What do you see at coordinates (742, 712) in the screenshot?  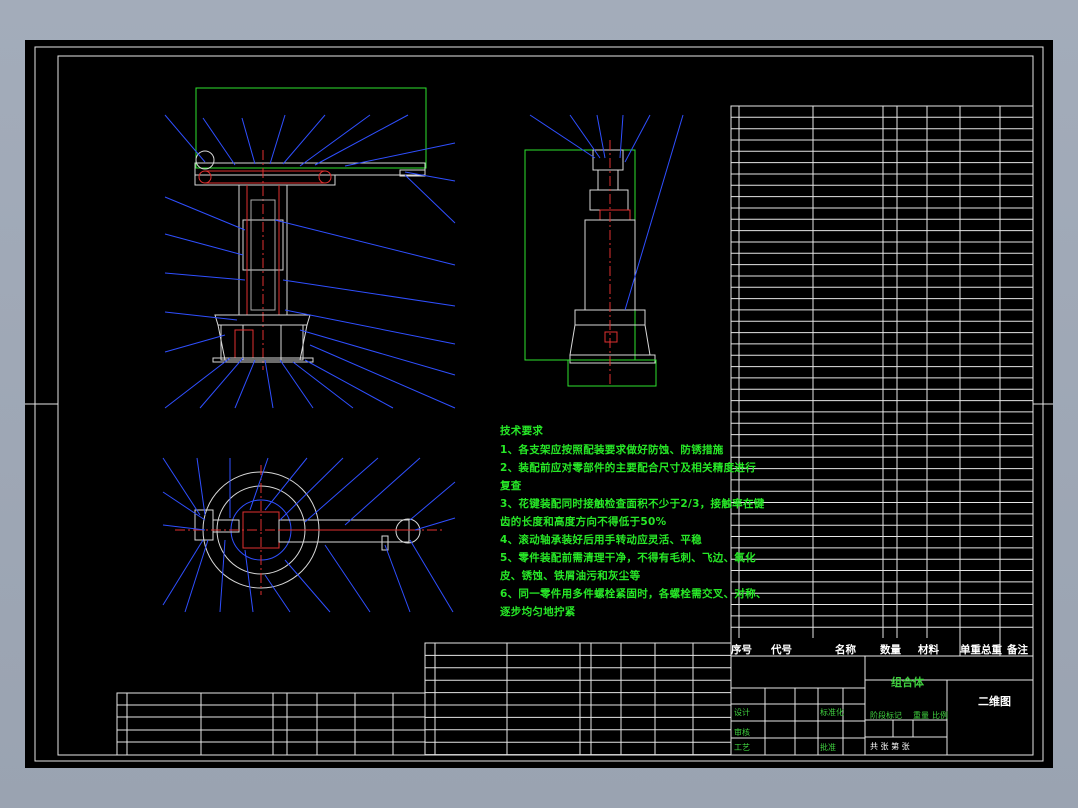 I see `label-design: 设计` at bounding box center [742, 712].